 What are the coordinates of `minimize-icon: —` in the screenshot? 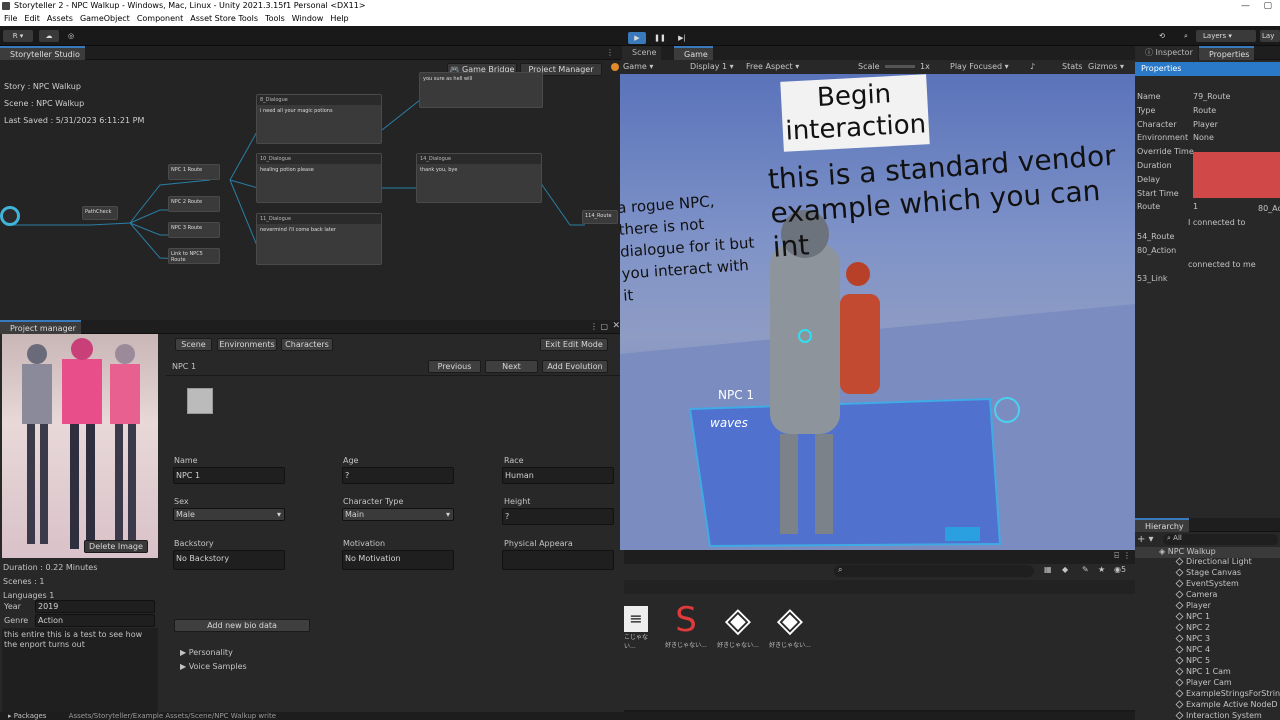 It's located at (1245, 6).